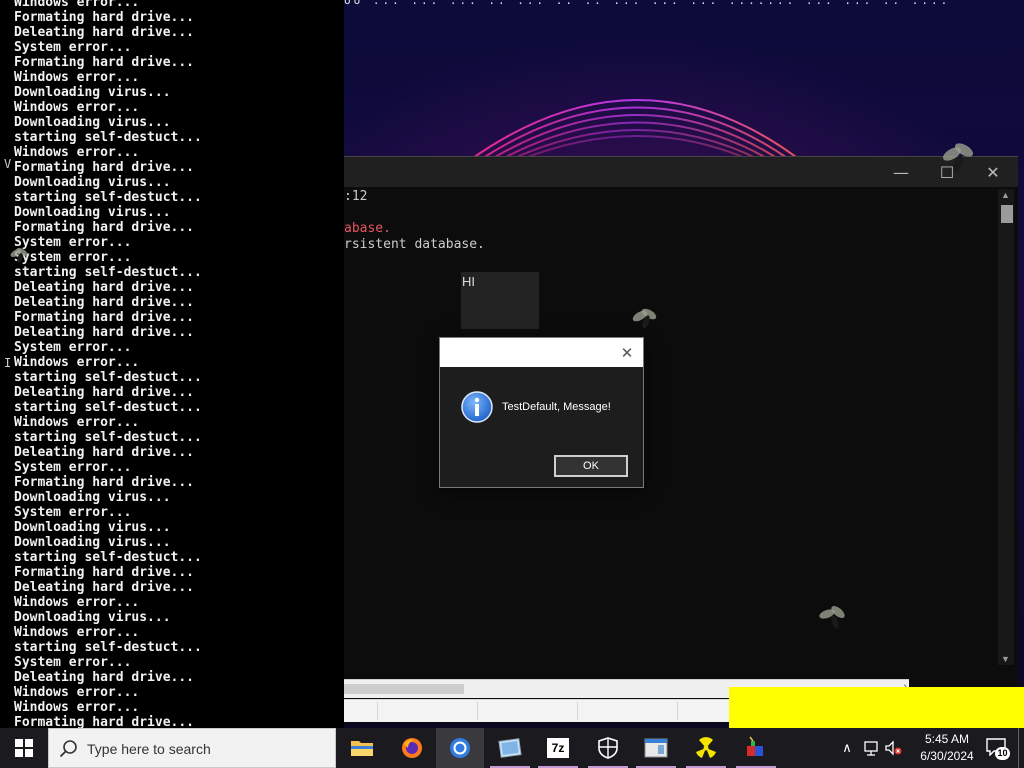  What do you see at coordinates (627, 353) in the screenshot?
I see `message-box-close-button: ✕` at bounding box center [627, 353].